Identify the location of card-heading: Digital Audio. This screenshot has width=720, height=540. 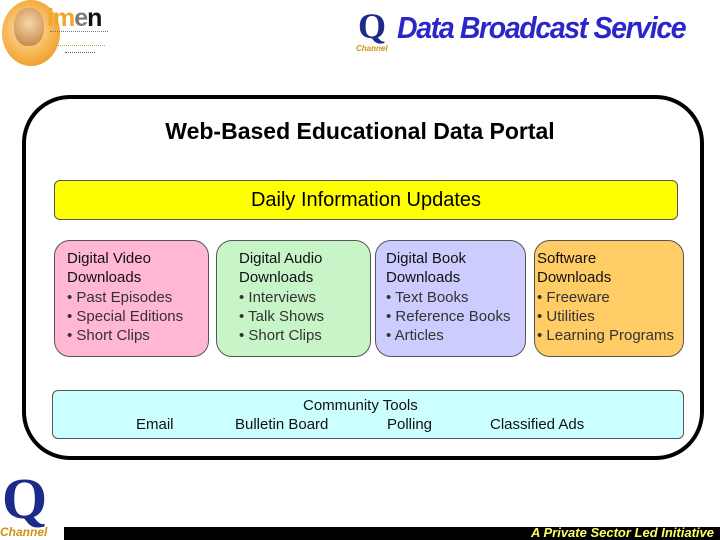
(281, 258).